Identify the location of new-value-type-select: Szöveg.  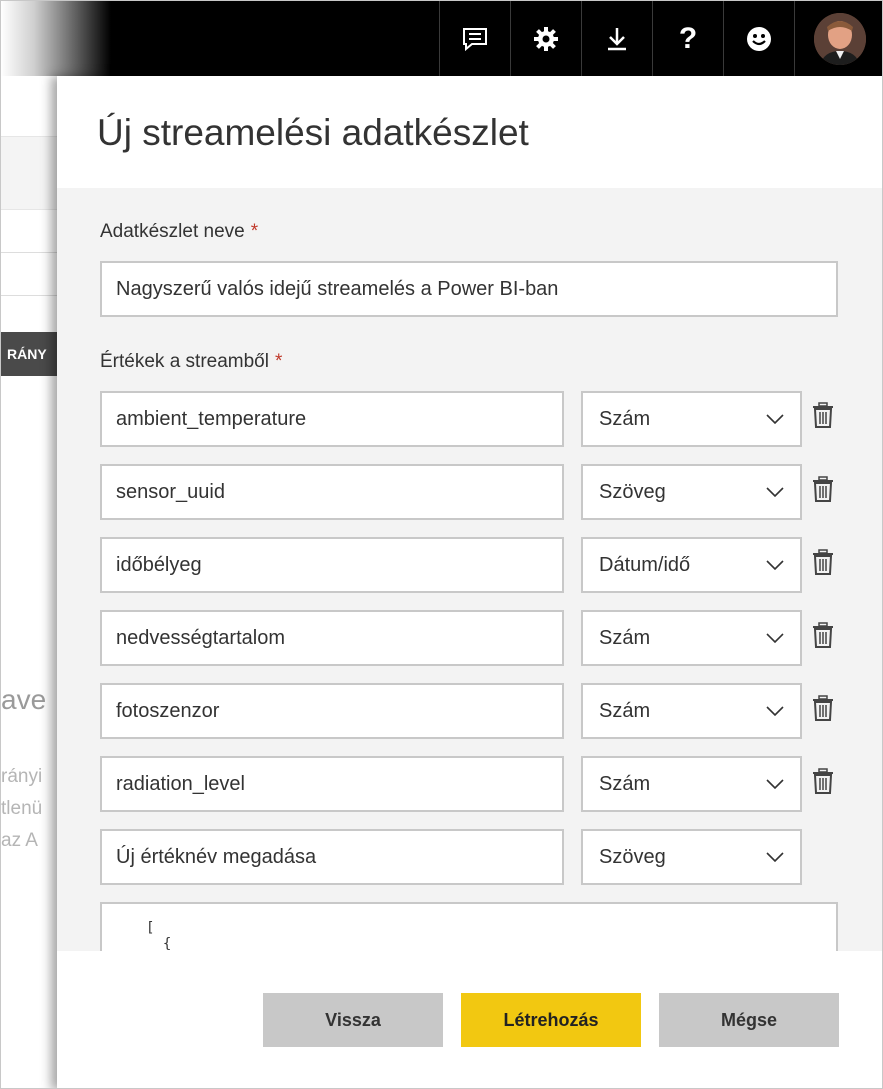
(691, 857).